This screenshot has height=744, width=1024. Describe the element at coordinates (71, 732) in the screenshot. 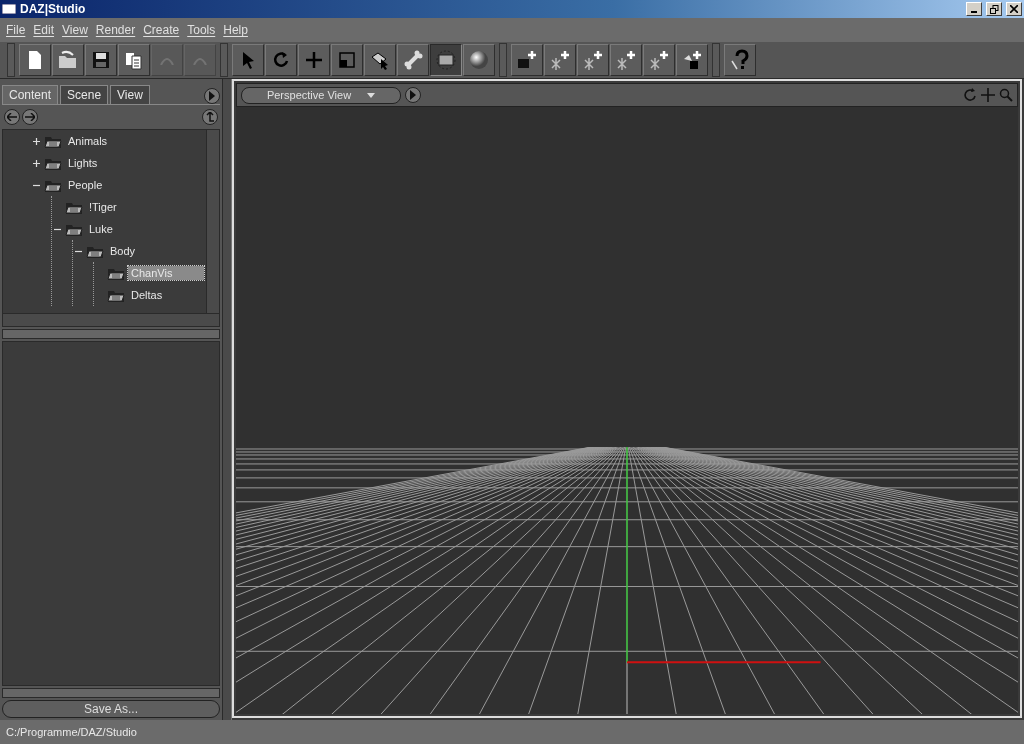

I see `status-path: C:/Programme/DAZ/Studio` at that location.